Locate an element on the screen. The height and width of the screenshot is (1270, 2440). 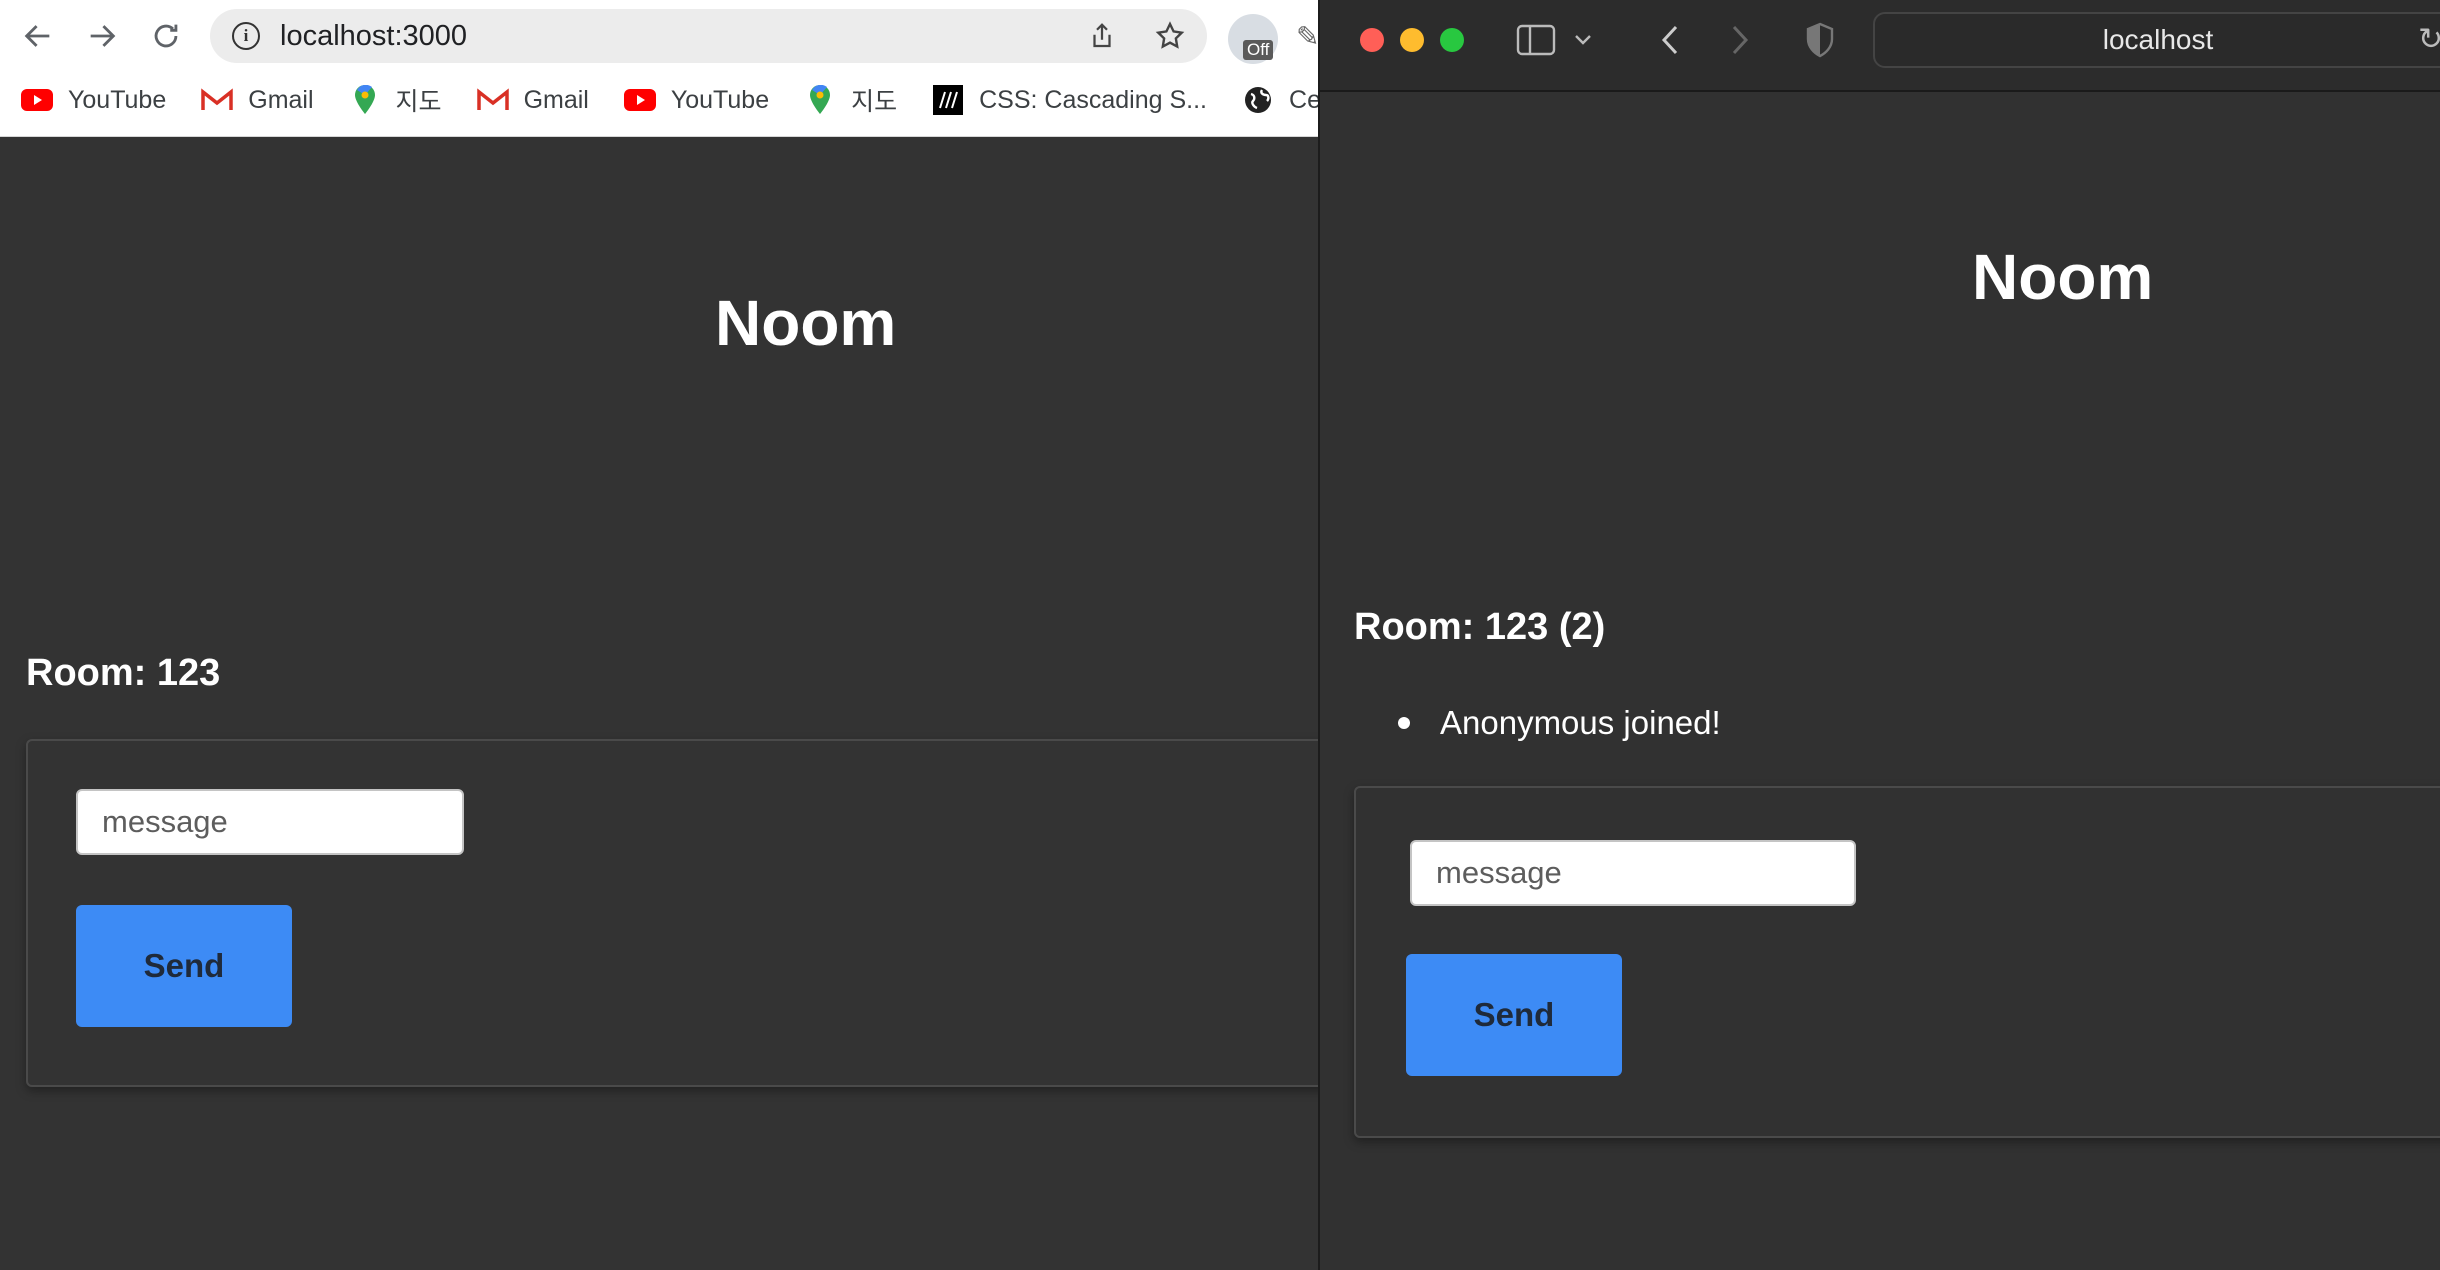
chevron-right-icon is located at coordinates (1740, 40).